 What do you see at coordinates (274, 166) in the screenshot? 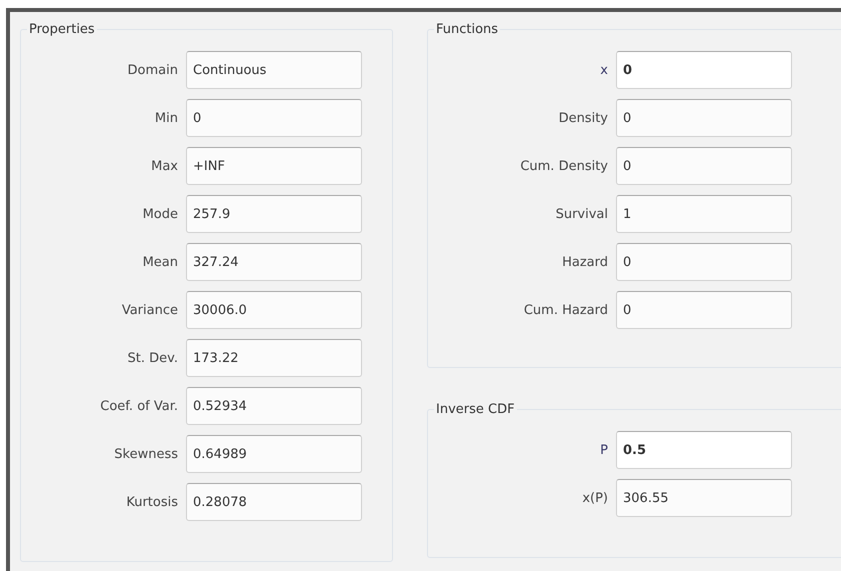
I see `value-field: +INF` at bounding box center [274, 166].